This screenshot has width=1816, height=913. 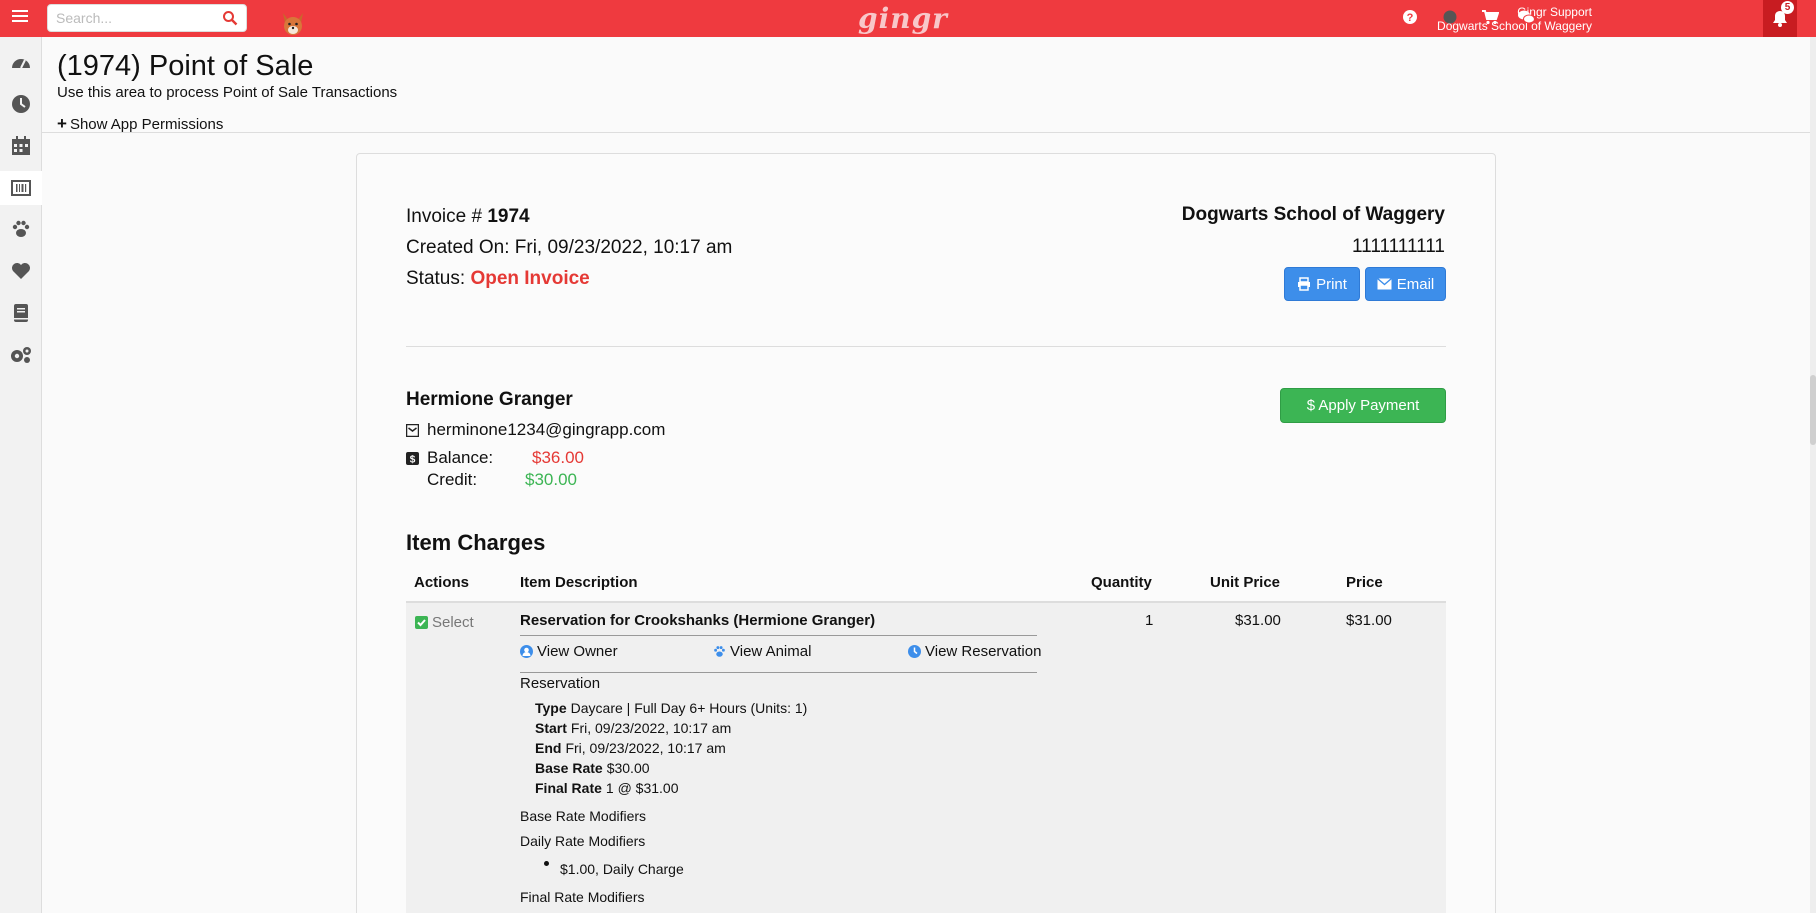 I want to click on view-reservation-link: View Reservation, so click(x=974, y=651).